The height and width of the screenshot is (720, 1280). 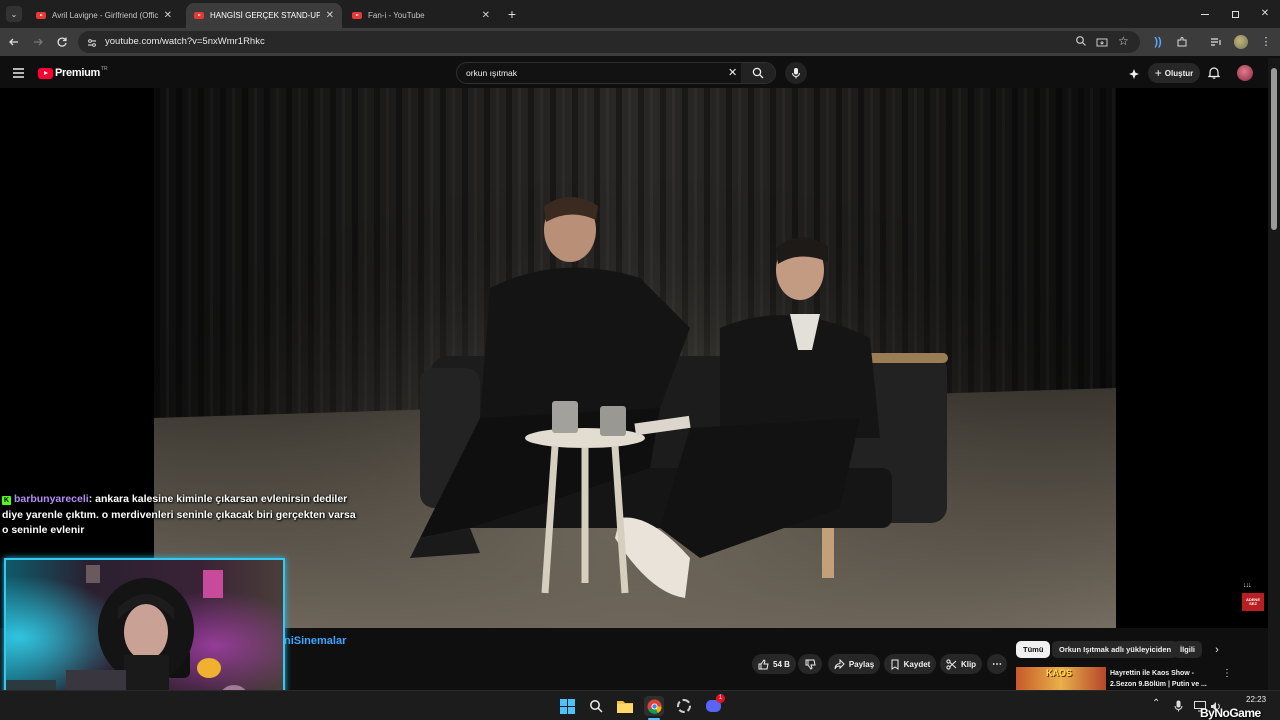 I want to click on app-button, so click(x=684, y=706).